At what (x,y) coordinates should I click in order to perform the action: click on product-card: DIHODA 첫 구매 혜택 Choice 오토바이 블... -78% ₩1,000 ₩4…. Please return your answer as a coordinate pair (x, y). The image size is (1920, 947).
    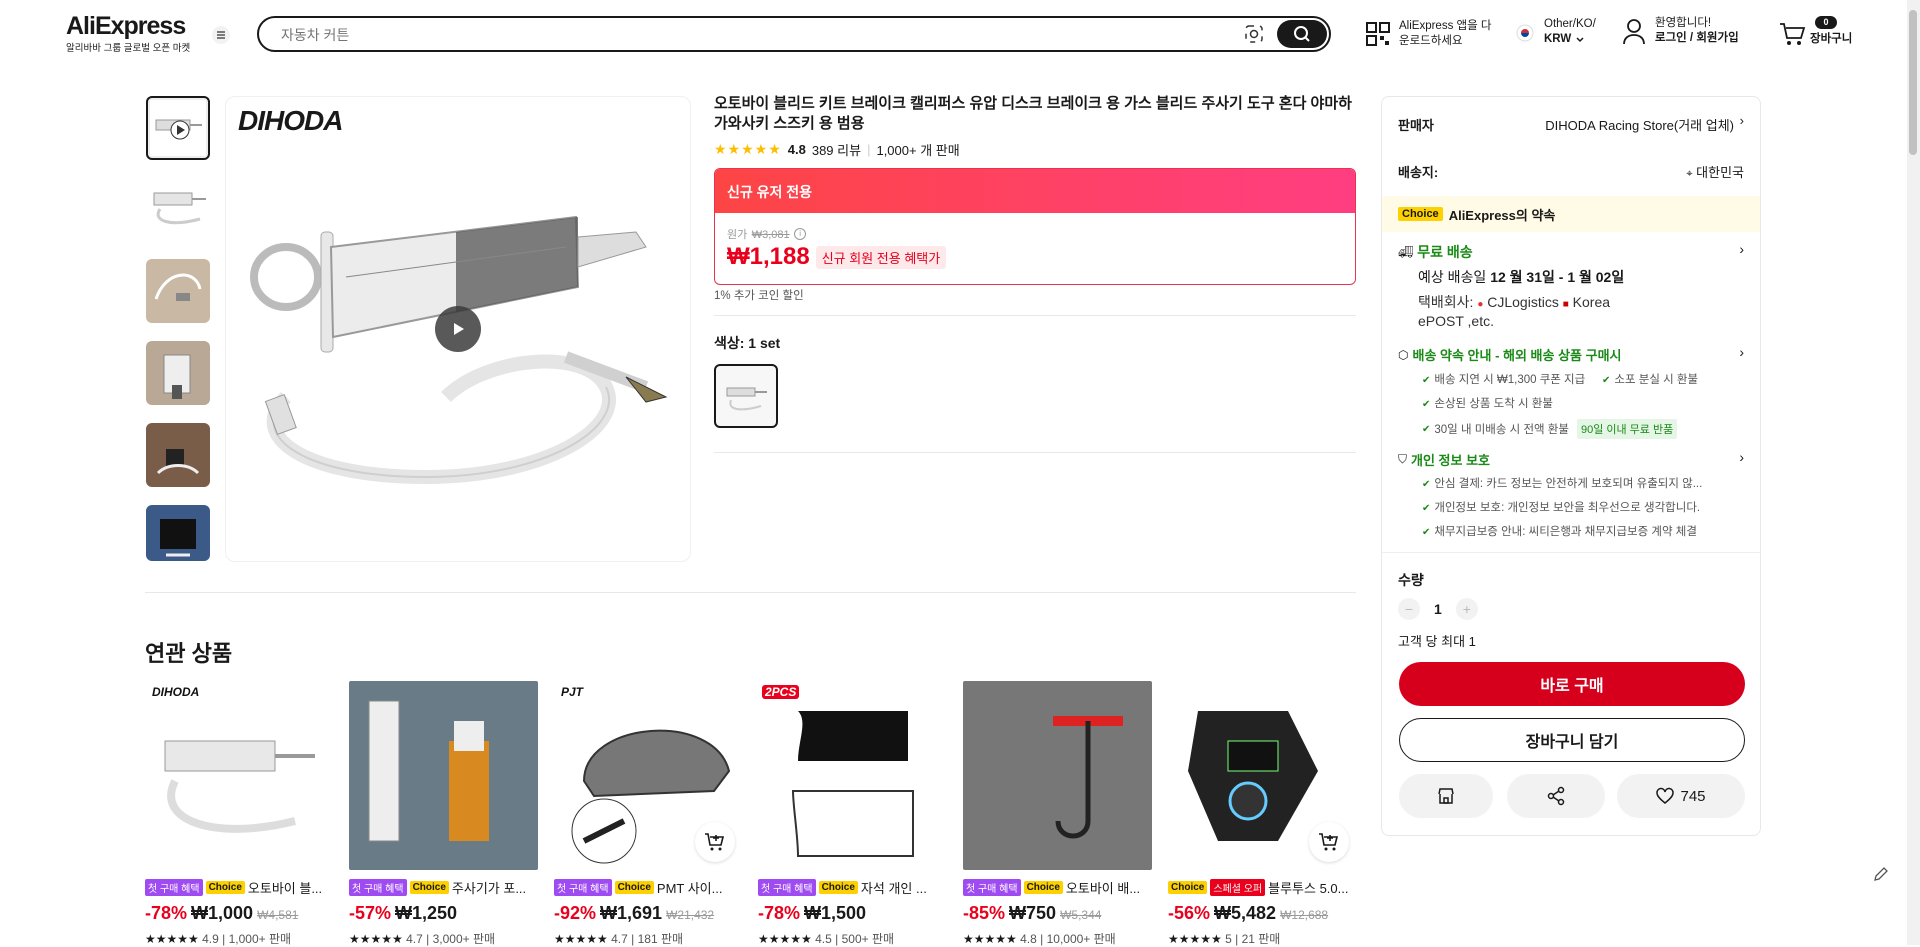
    Looking at the image, I should click on (239, 814).